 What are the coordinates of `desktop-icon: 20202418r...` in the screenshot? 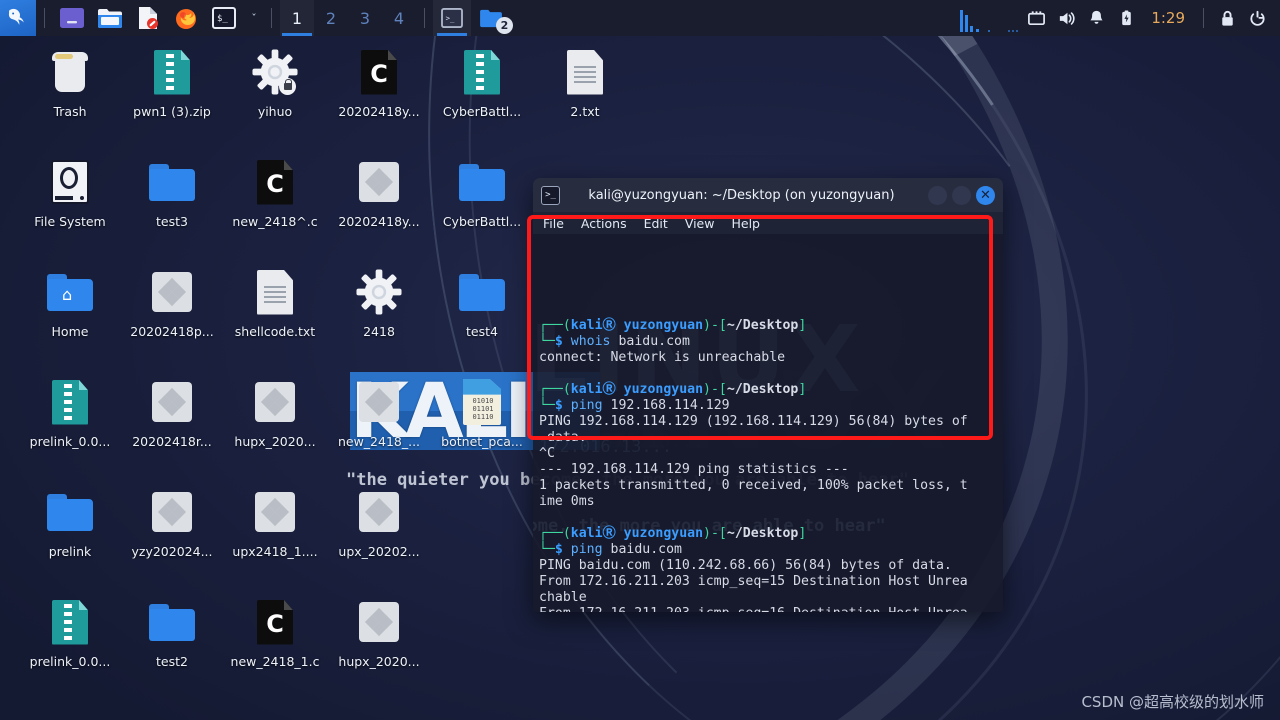 It's located at (172, 411).